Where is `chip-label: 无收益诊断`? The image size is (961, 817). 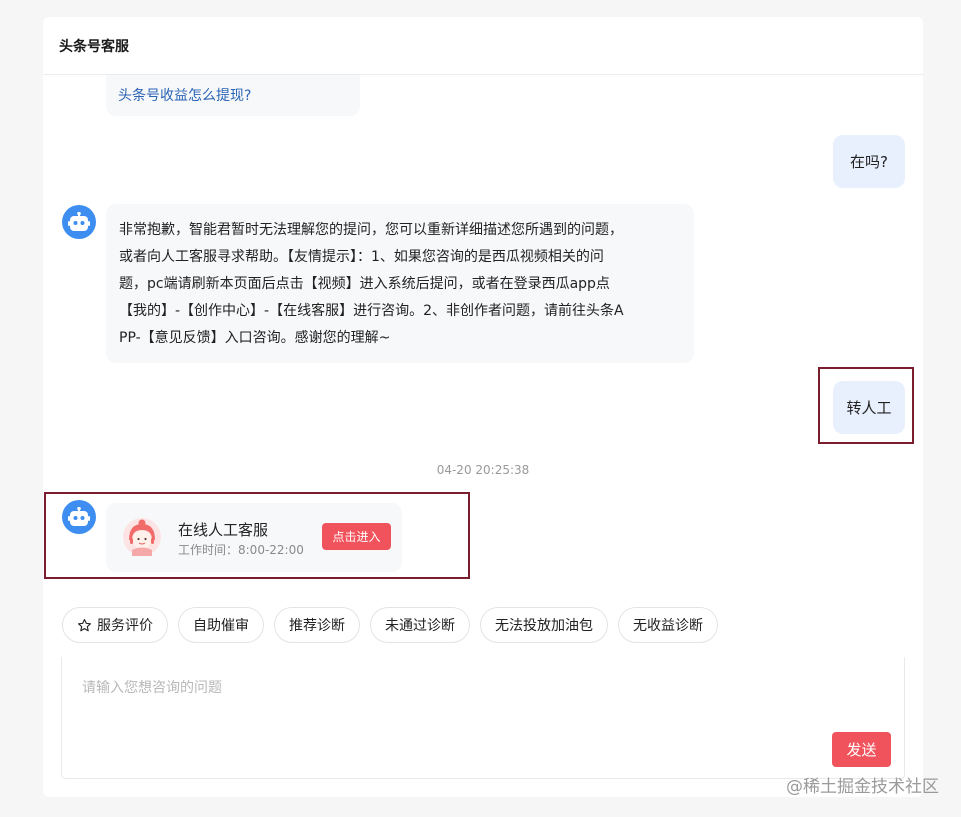
chip-label: 无收益诊断 is located at coordinates (668, 626).